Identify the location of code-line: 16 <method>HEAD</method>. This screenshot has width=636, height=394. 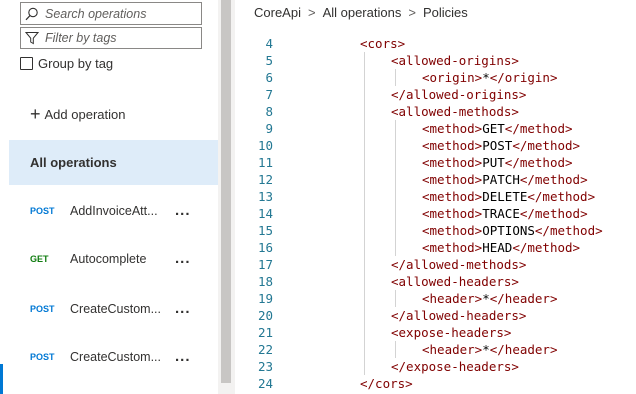
(436, 247).